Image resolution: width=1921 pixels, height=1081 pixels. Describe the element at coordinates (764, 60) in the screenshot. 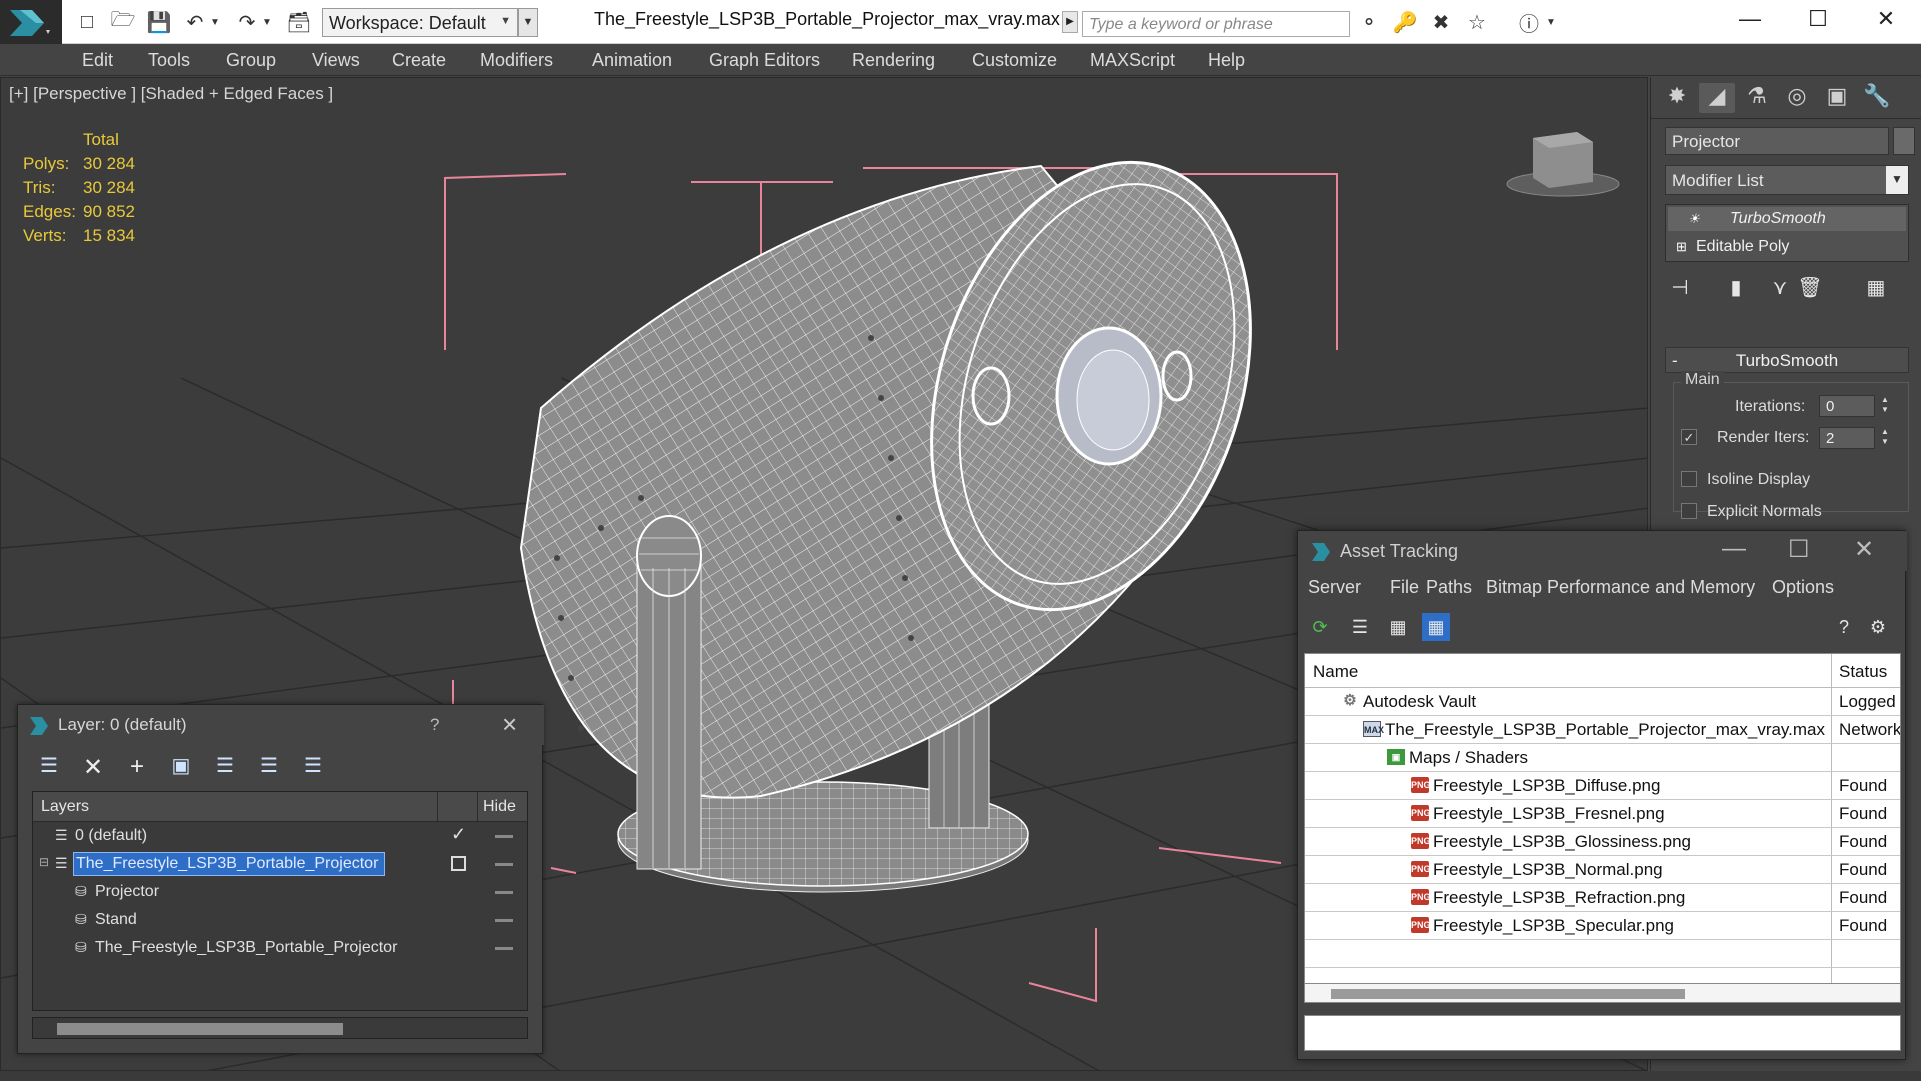

I see `menu-graph-editors: Graph Editors` at that location.